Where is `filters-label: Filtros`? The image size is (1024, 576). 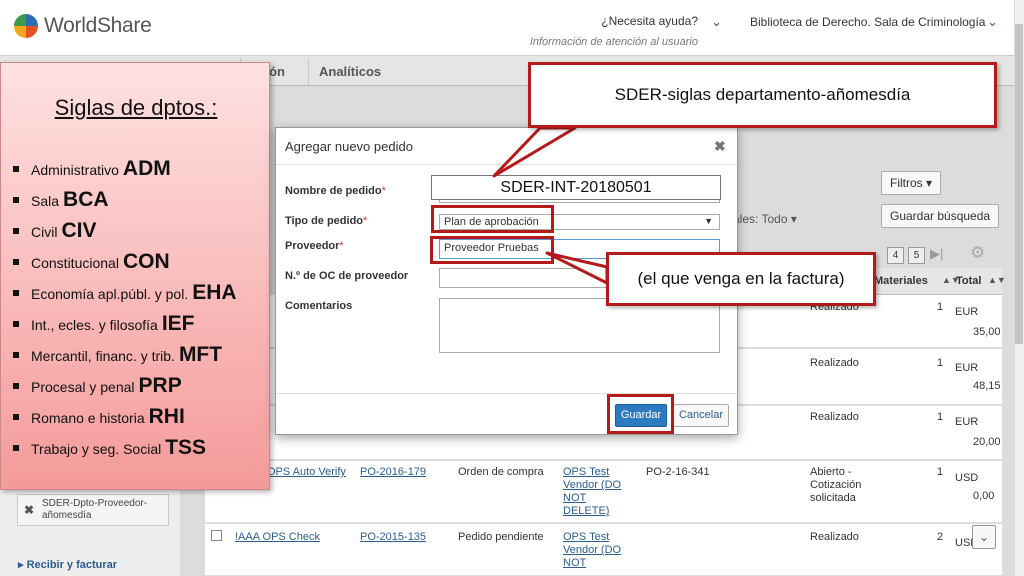
filters-label: Filtros is located at coordinates (906, 183).